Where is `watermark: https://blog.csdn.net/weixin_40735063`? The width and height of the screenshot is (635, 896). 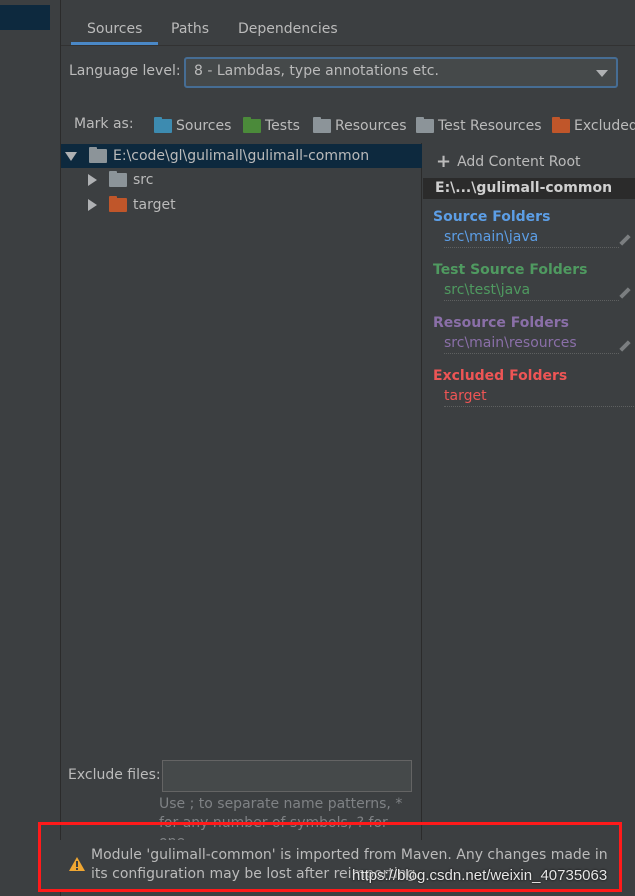
watermark: https://blog.csdn.net/weixin_40735063 is located at coordinates (480, 875).